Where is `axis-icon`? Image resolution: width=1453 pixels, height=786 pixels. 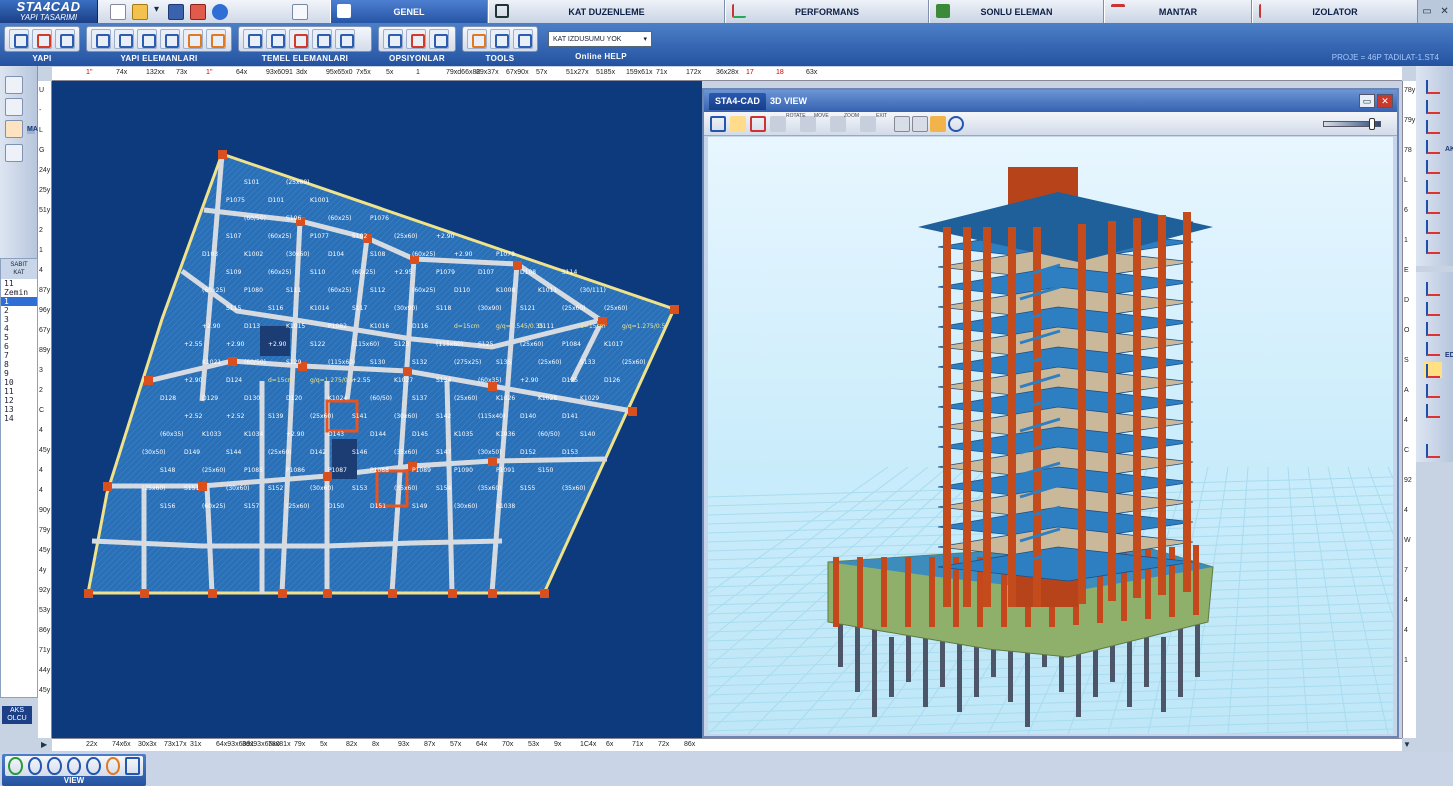
axis-icon is located at coordinates (42, 39).